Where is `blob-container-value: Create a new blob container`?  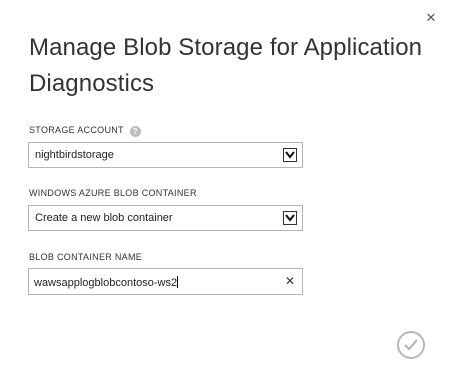
blob-container-value: Create a new blob container is located at coordinates (104, 218).